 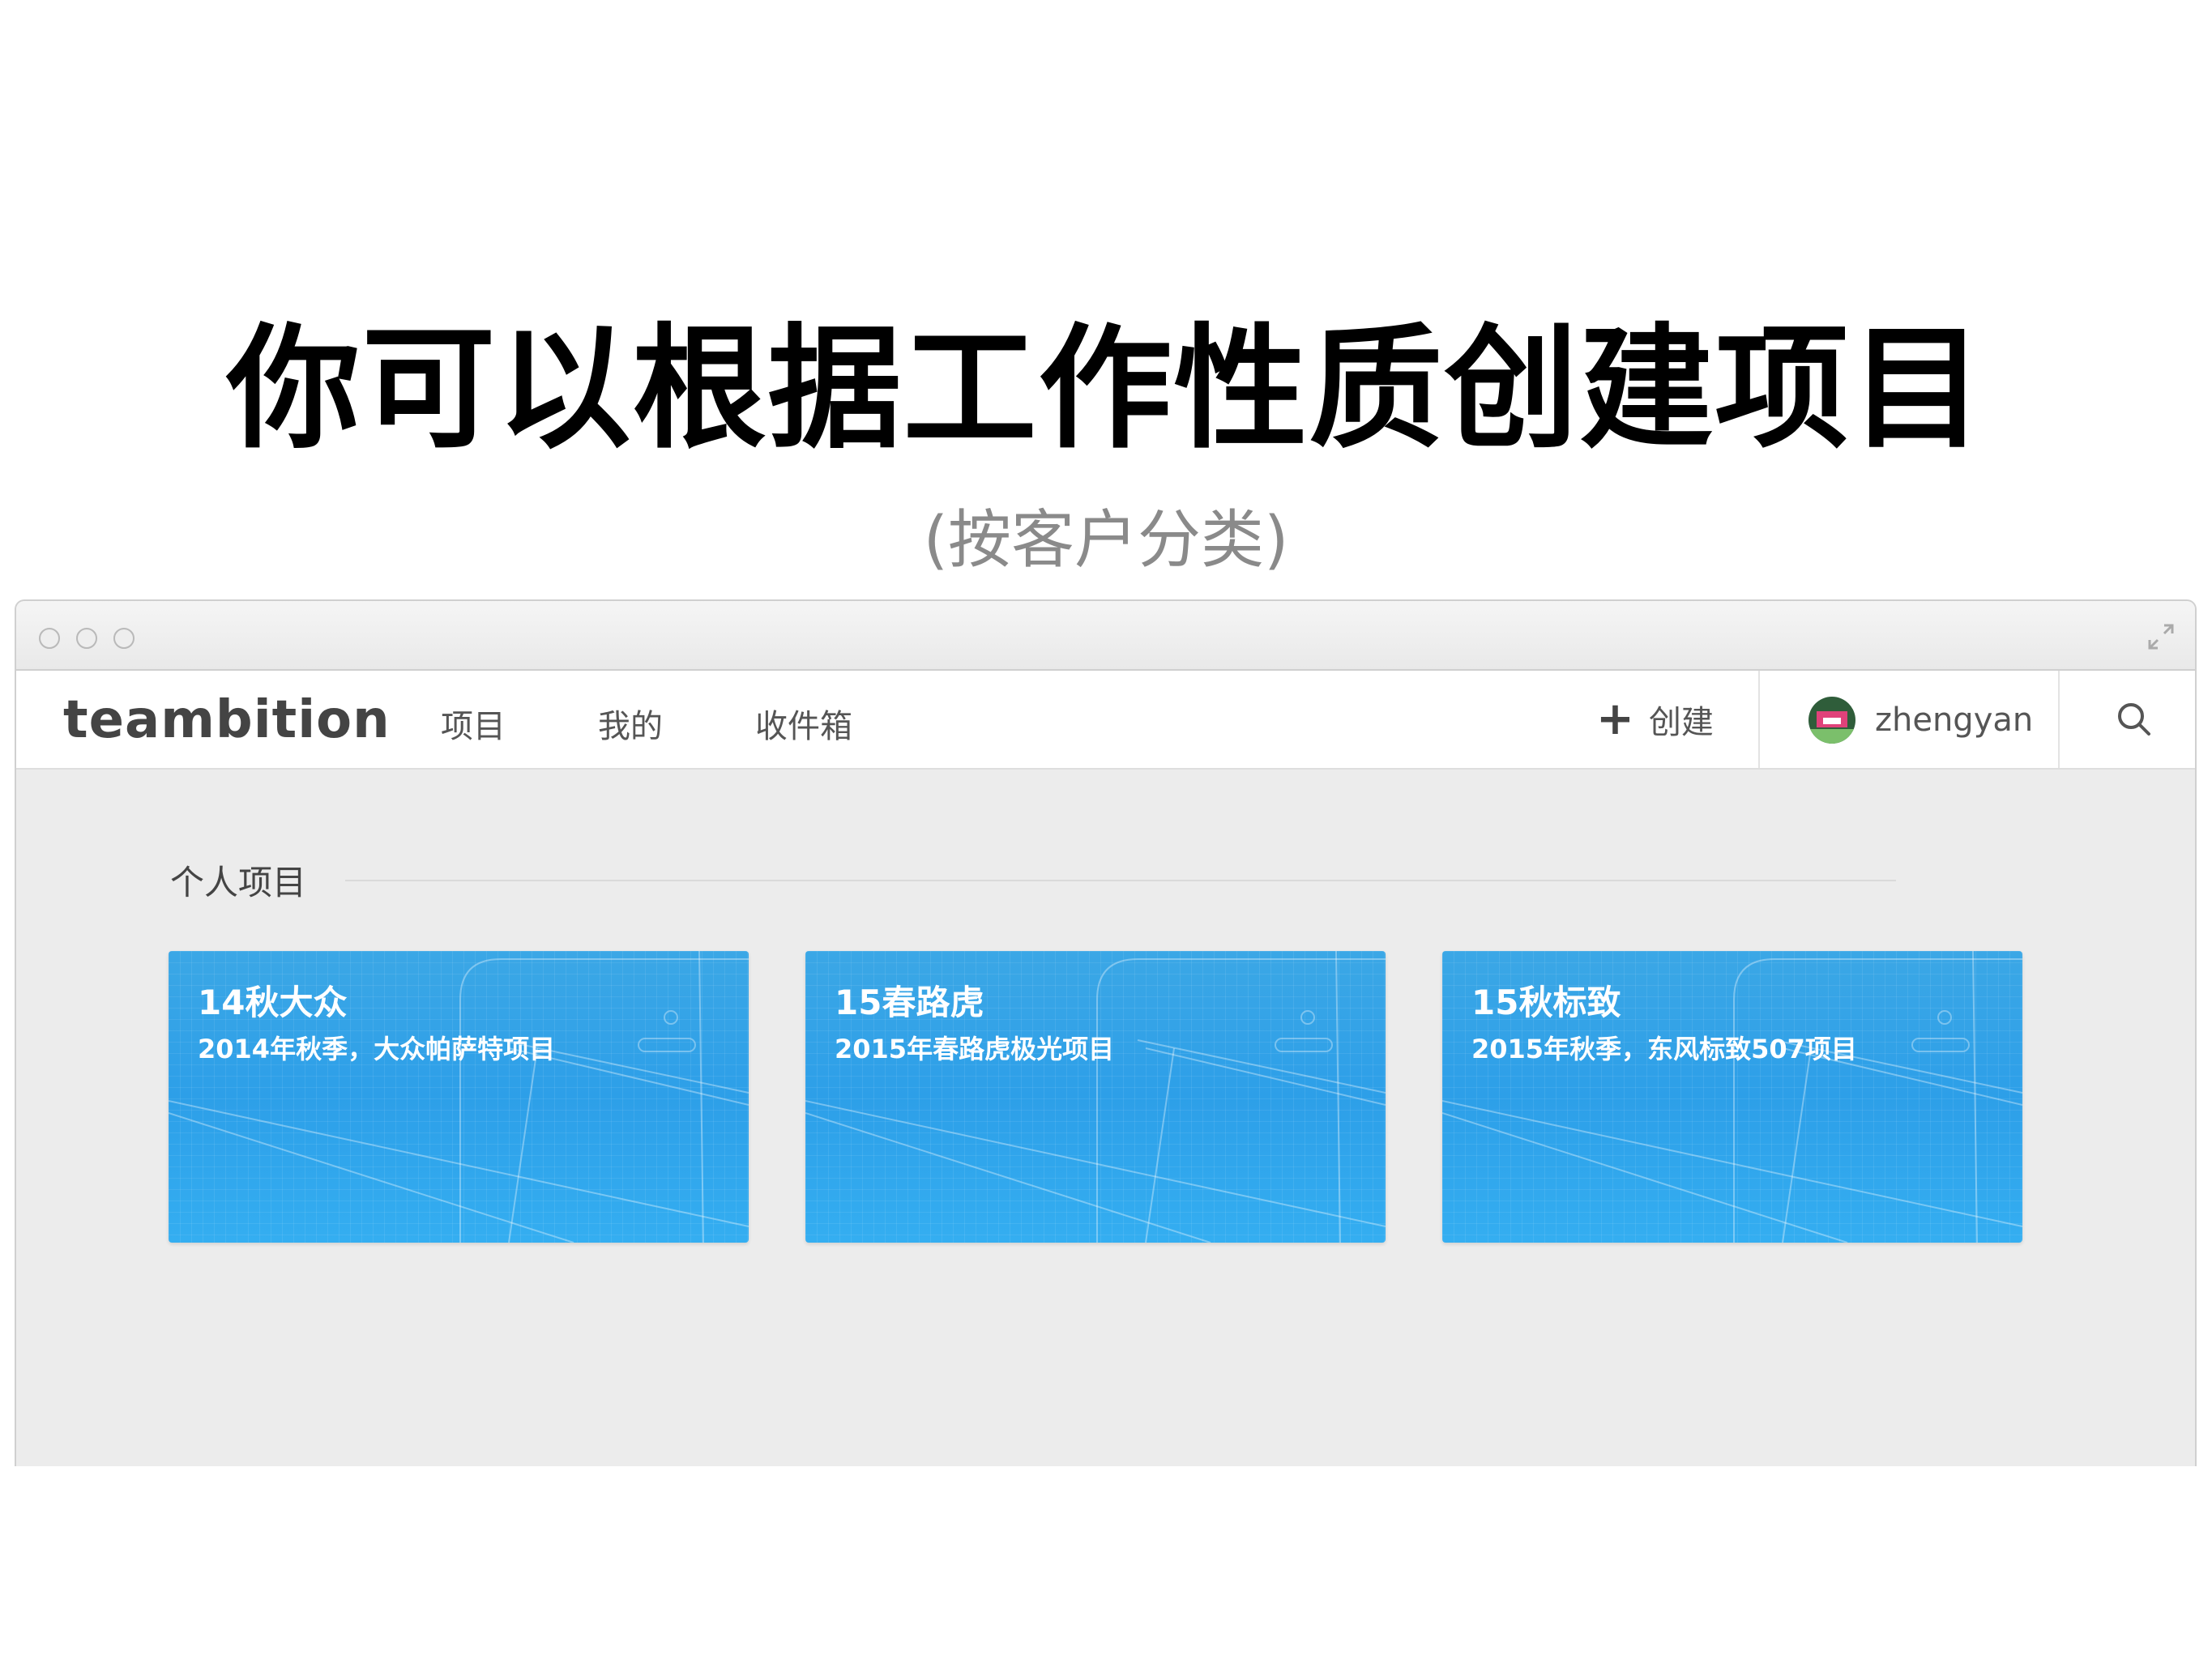 I want to click on project-card: 15春路虎 2015年春路虎极光项目, so click(x=1095, y=1097).